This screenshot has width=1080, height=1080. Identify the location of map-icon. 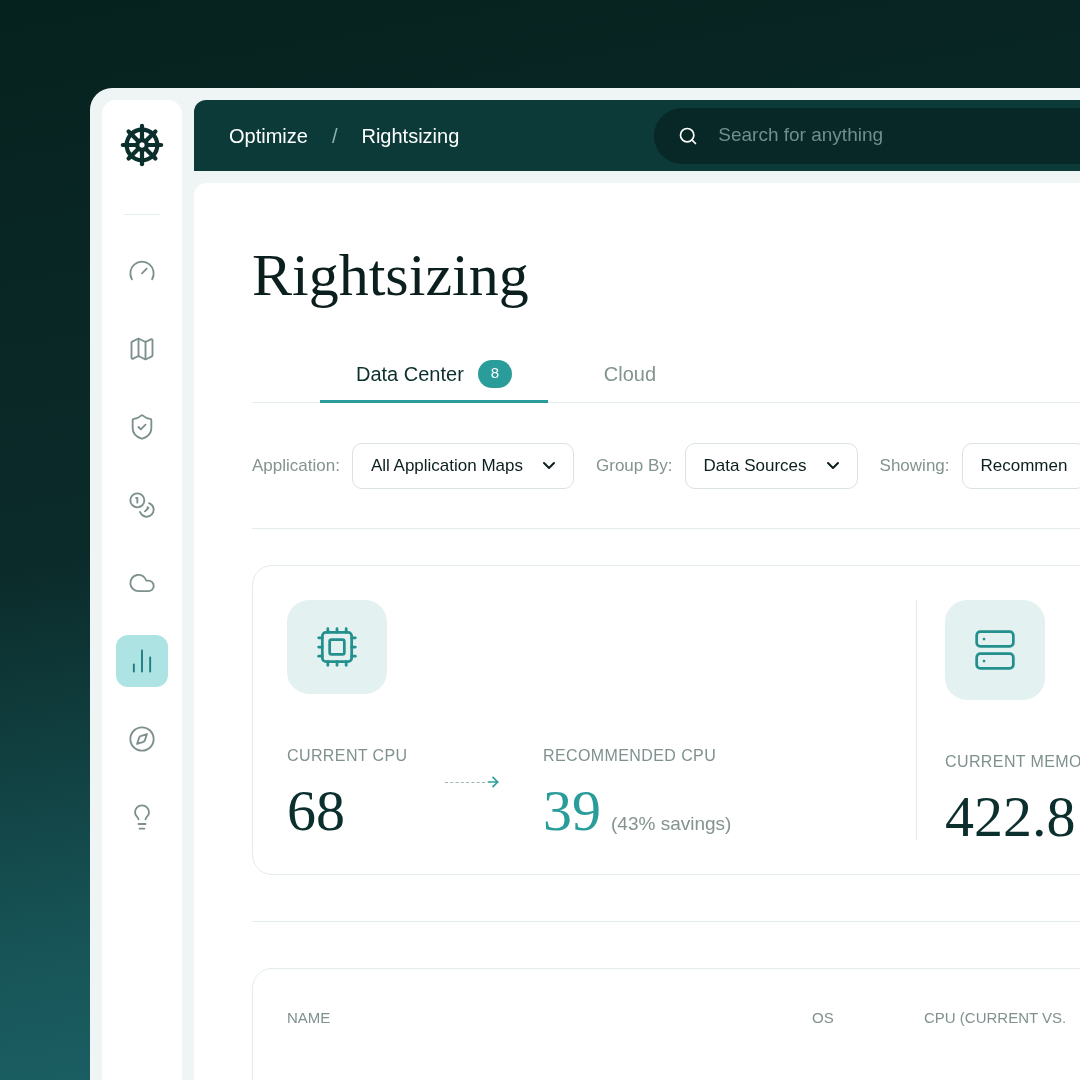
(142, 349).